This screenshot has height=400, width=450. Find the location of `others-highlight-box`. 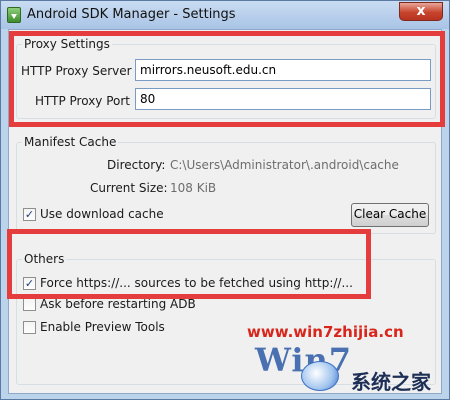

others-highlight-box is located at coordinates (189, 264).